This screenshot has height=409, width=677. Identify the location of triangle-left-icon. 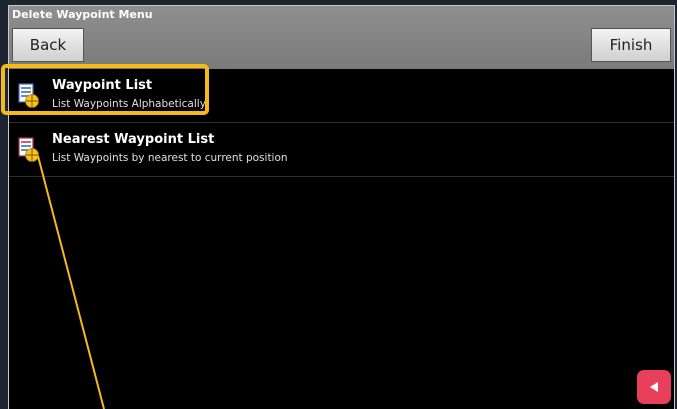
(654, 387).